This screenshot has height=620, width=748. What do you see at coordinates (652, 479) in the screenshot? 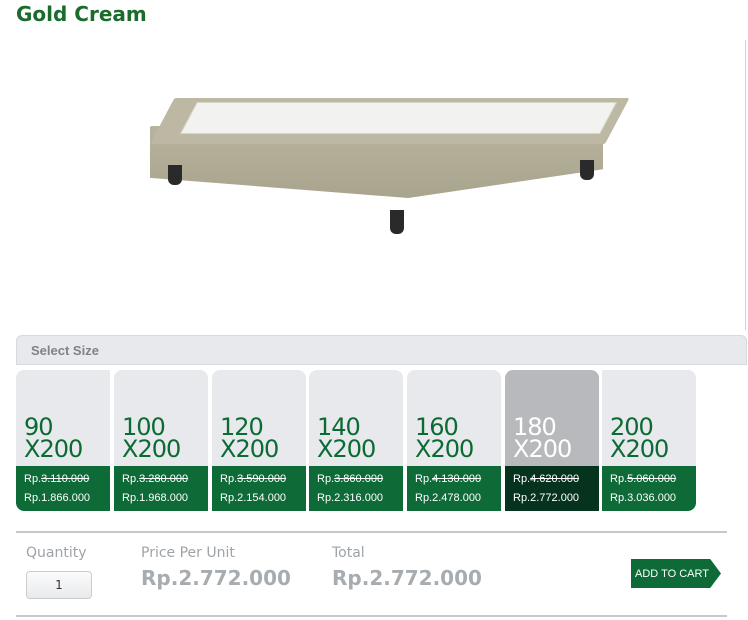
I see `old-price-value: 5.060.000` at bounding box center [652, 479].